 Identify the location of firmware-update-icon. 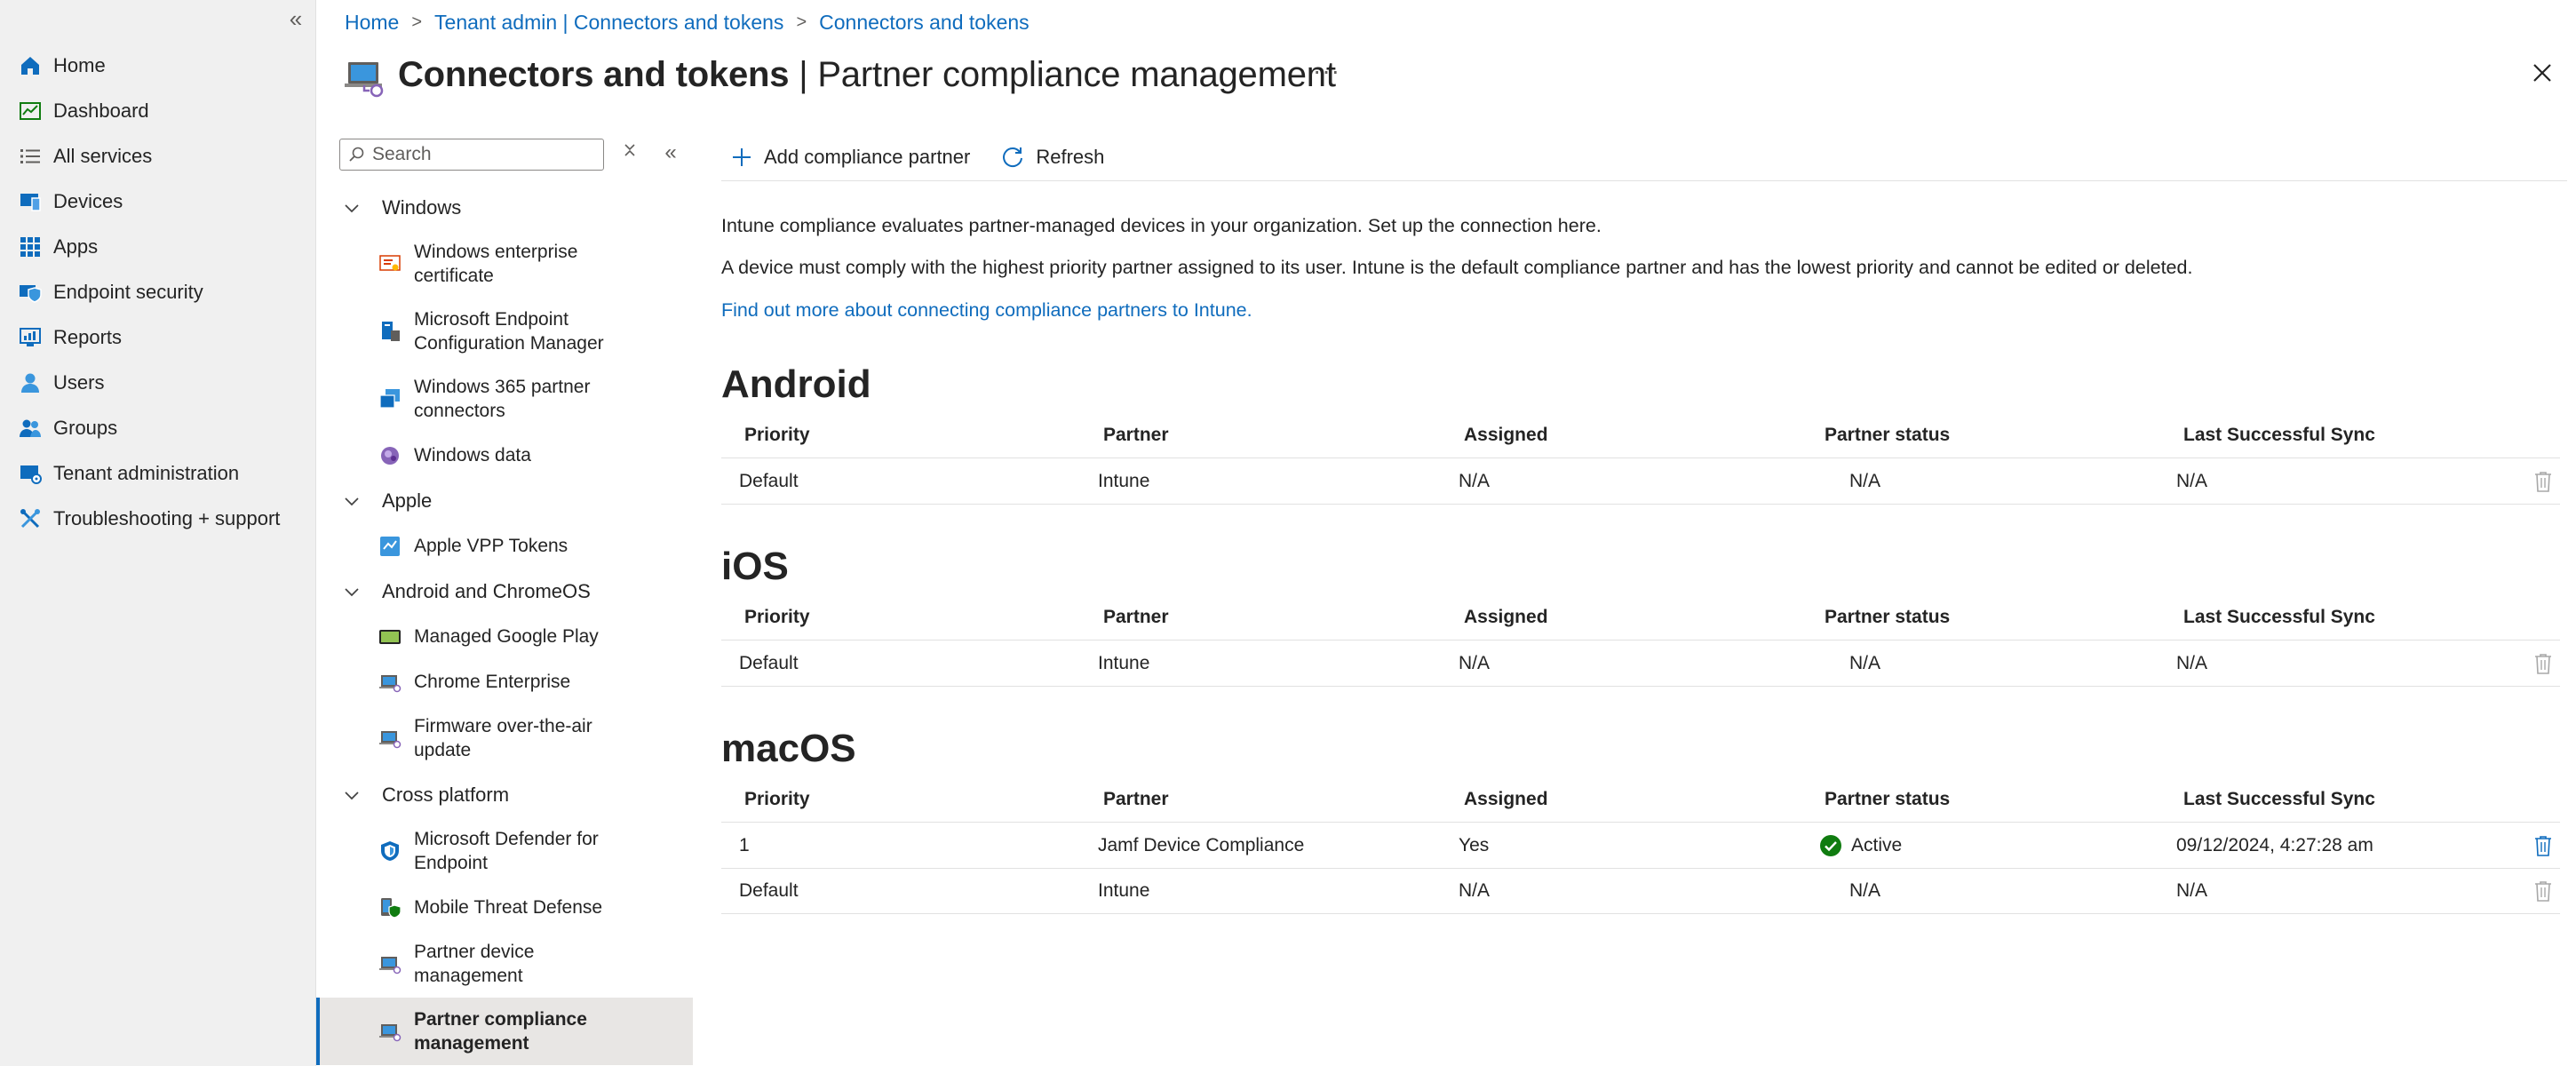
(390, 740).